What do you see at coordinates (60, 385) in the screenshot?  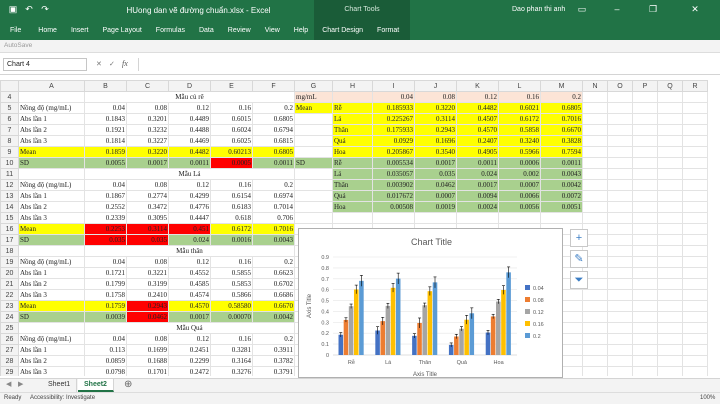 I see `sheet-tab-sheet1: Sheet1` at bounding box center [60, 385].